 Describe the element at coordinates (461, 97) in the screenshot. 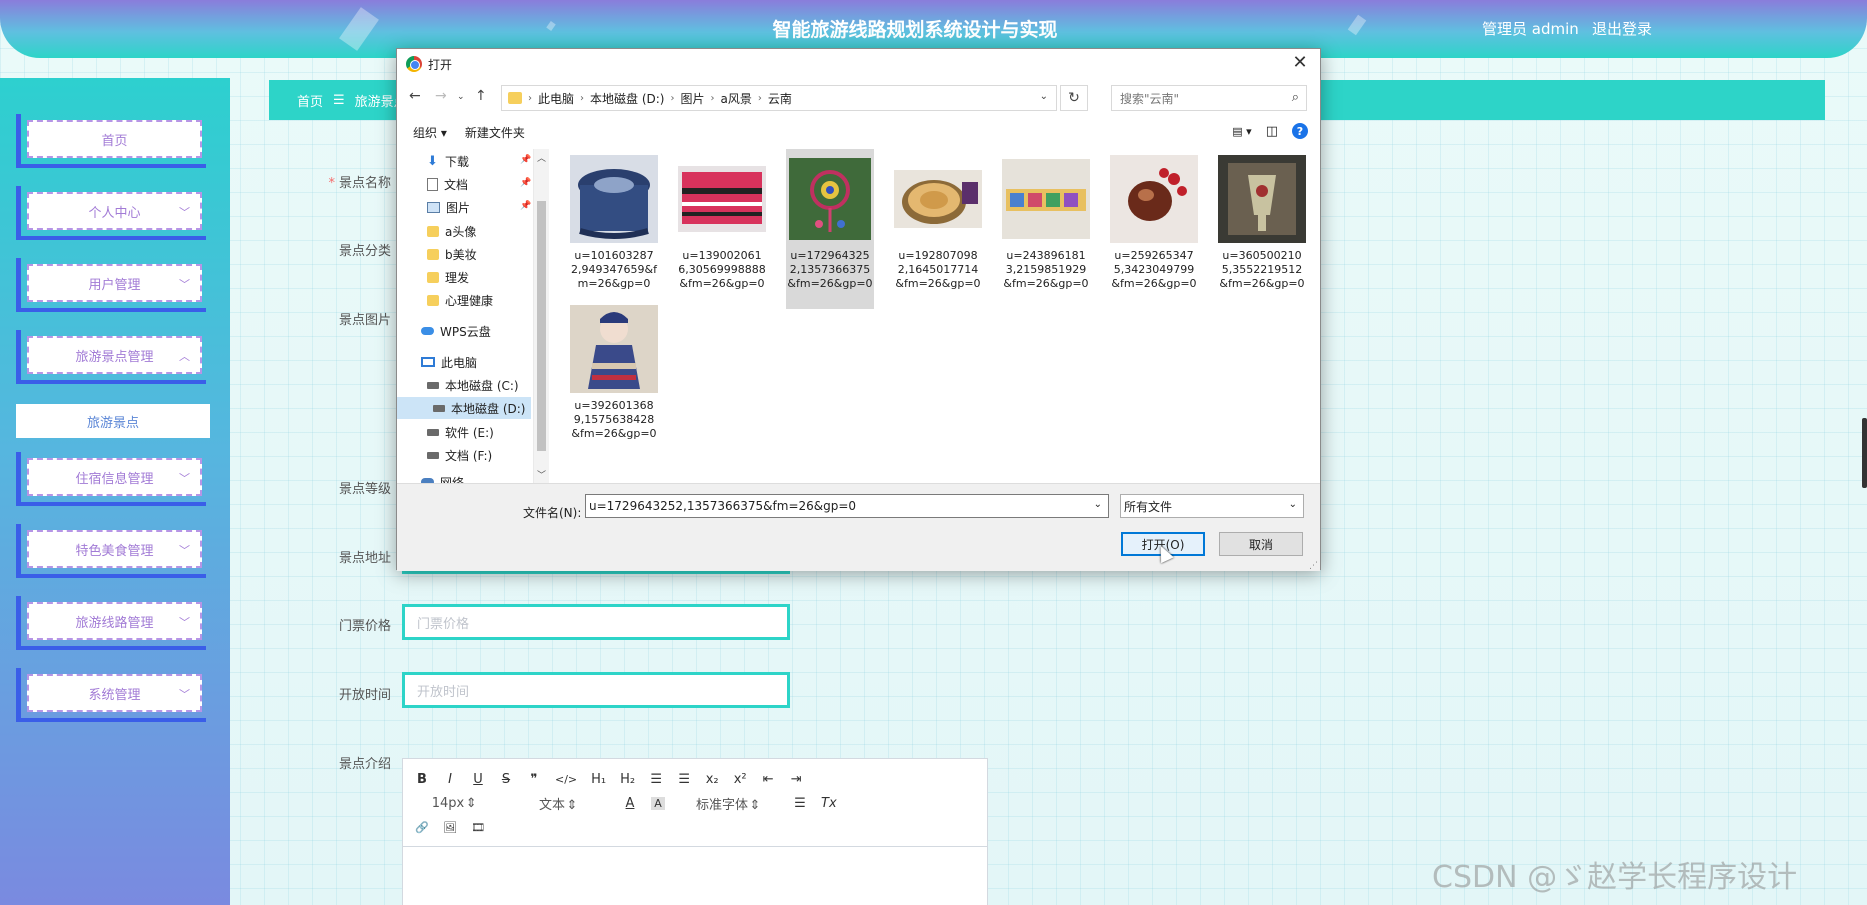

I see `recent-dropdown-icon: ⌄` at that location.